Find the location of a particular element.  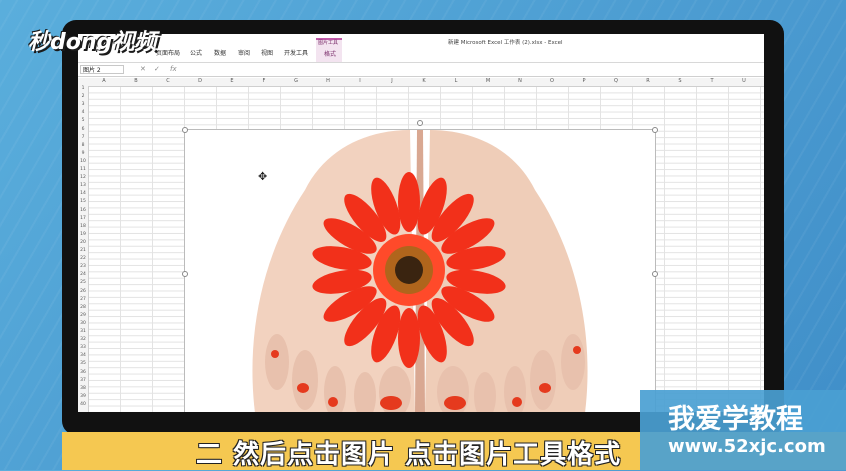

column-label: M is located at coordinates (488, 81).